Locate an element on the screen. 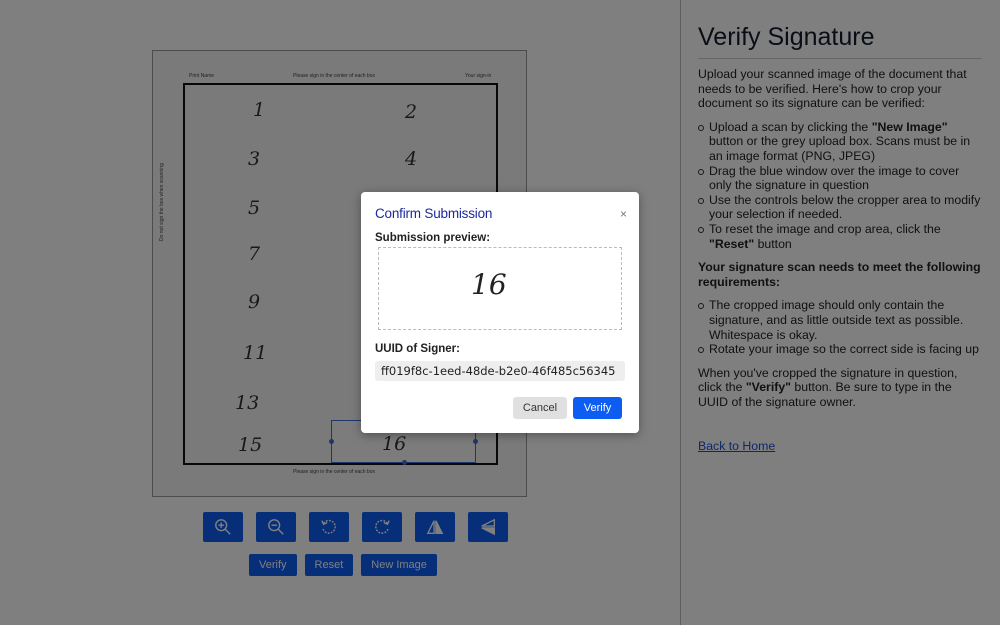  dialog-title: Confirm Submission is located at coordinates (434, 213).